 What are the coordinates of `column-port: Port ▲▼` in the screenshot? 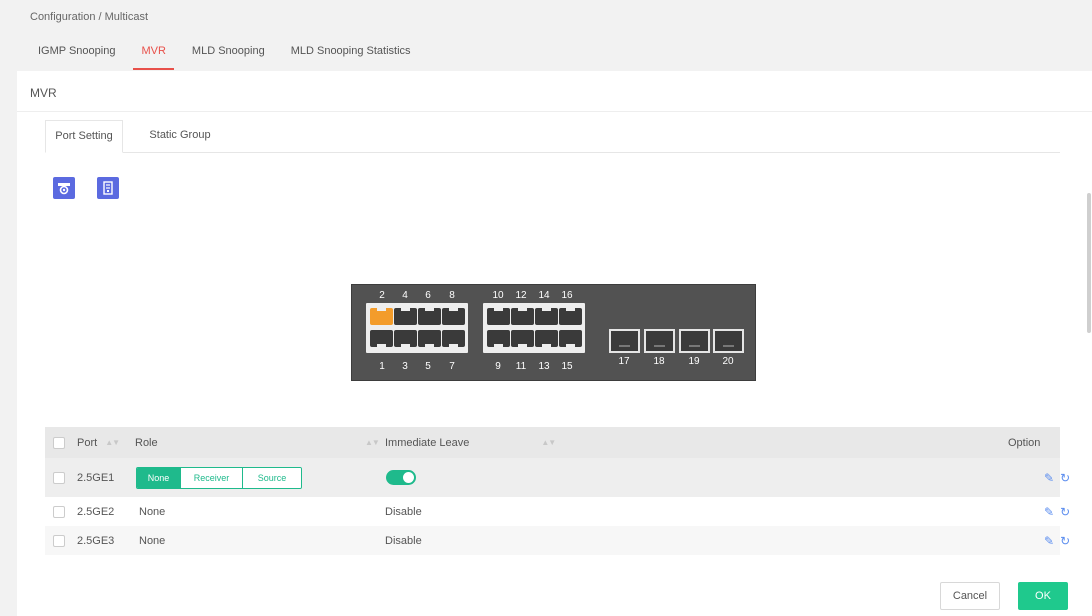 It's located at (98, 442).